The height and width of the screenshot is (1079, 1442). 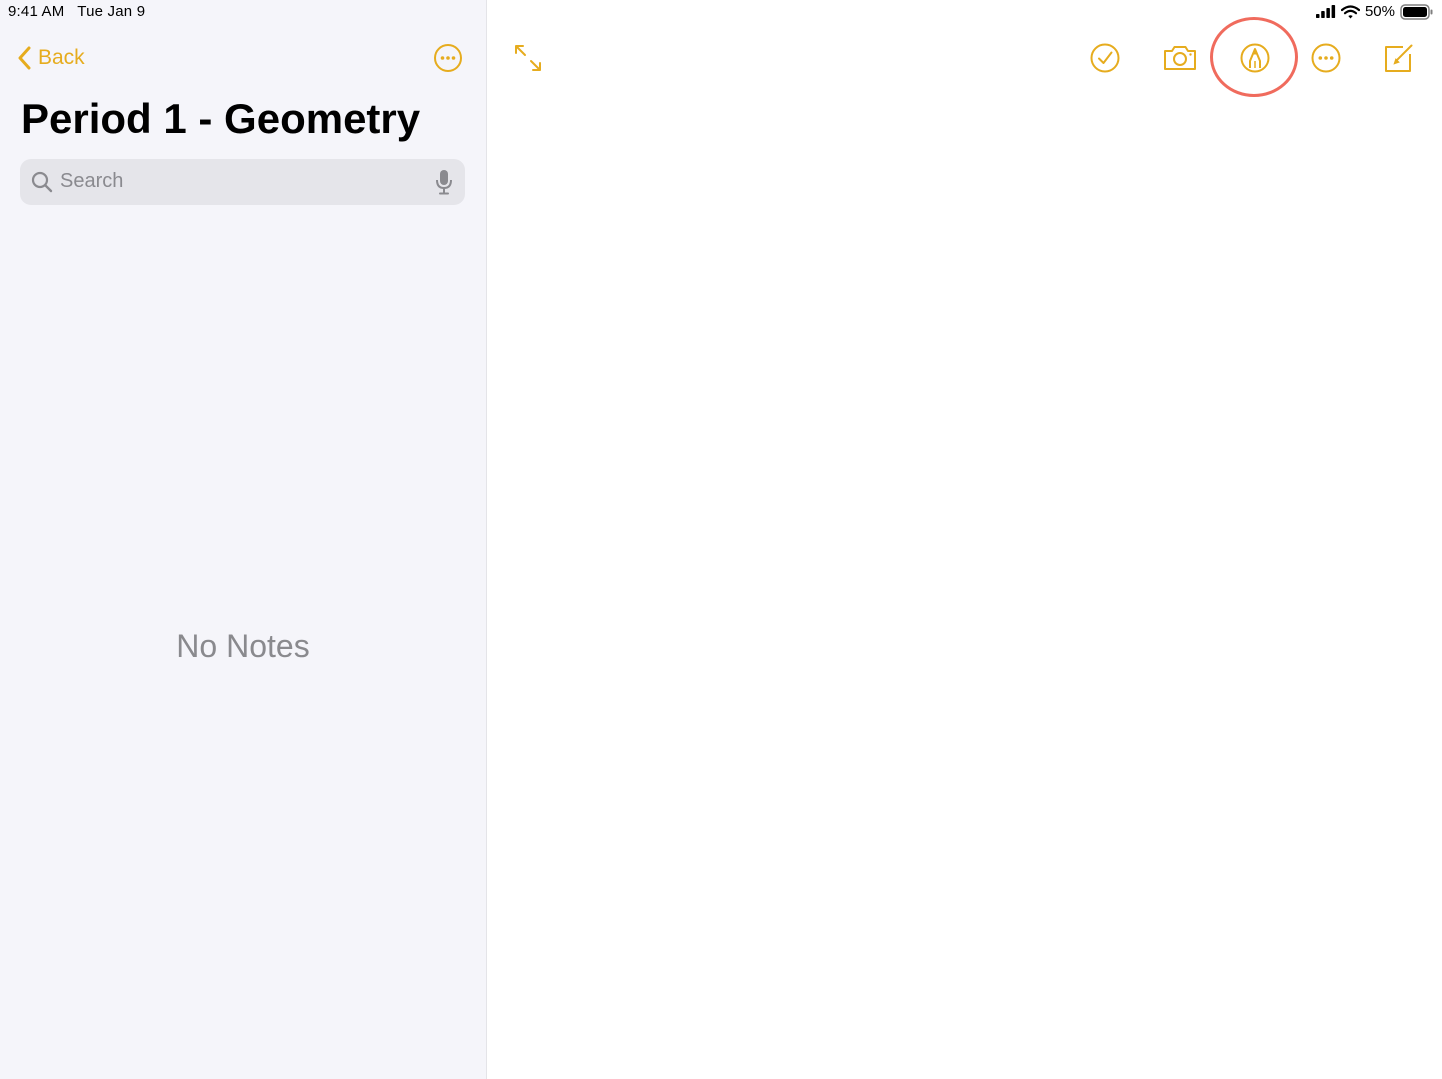 I want to click on search-field: Search, so click(x=242, y=182).